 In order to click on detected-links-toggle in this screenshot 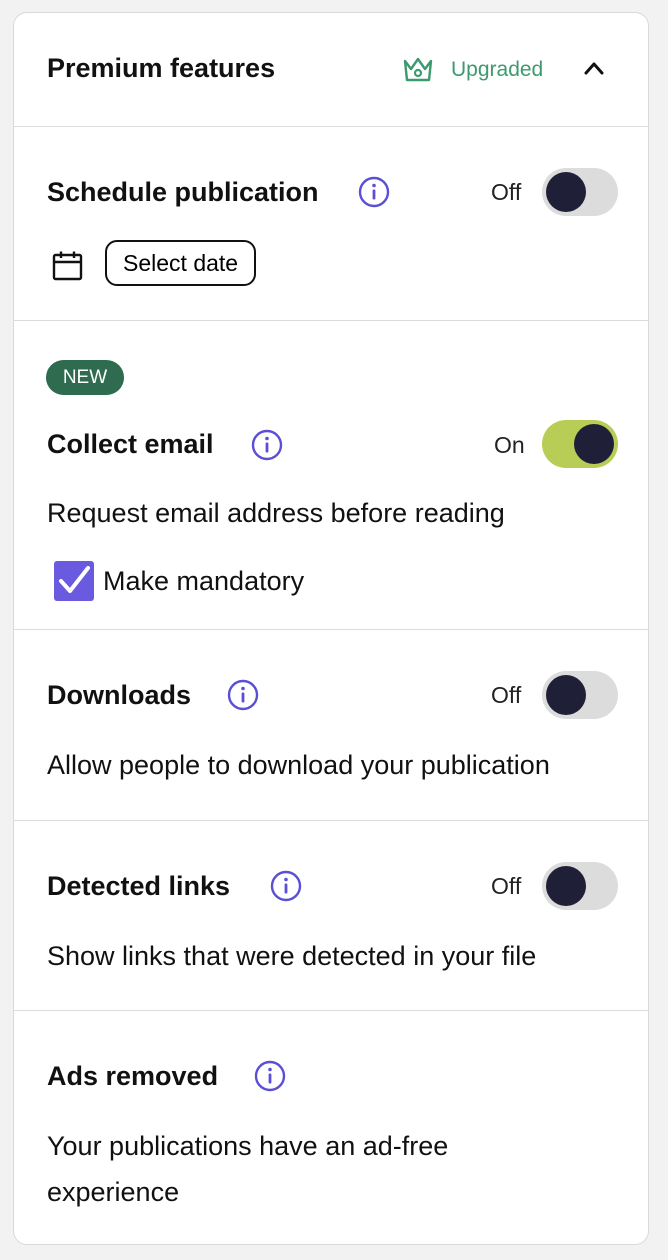, I will do `click(580, 886)`.